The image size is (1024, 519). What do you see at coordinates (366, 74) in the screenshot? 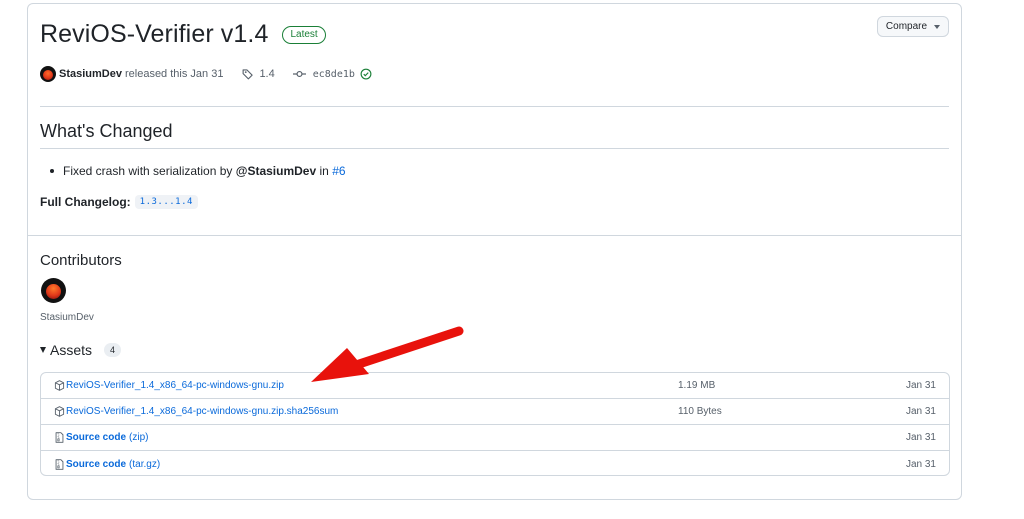
I see `verified-check-icon` at bounding box center [366, 74].